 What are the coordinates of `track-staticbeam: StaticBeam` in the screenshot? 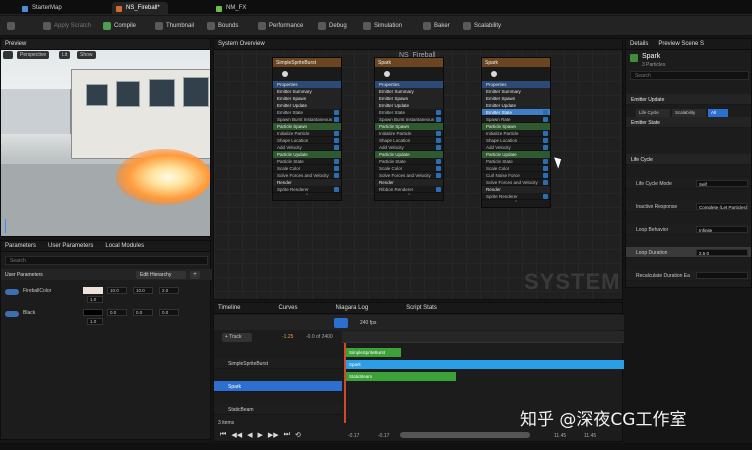 It's located at (278, 409).